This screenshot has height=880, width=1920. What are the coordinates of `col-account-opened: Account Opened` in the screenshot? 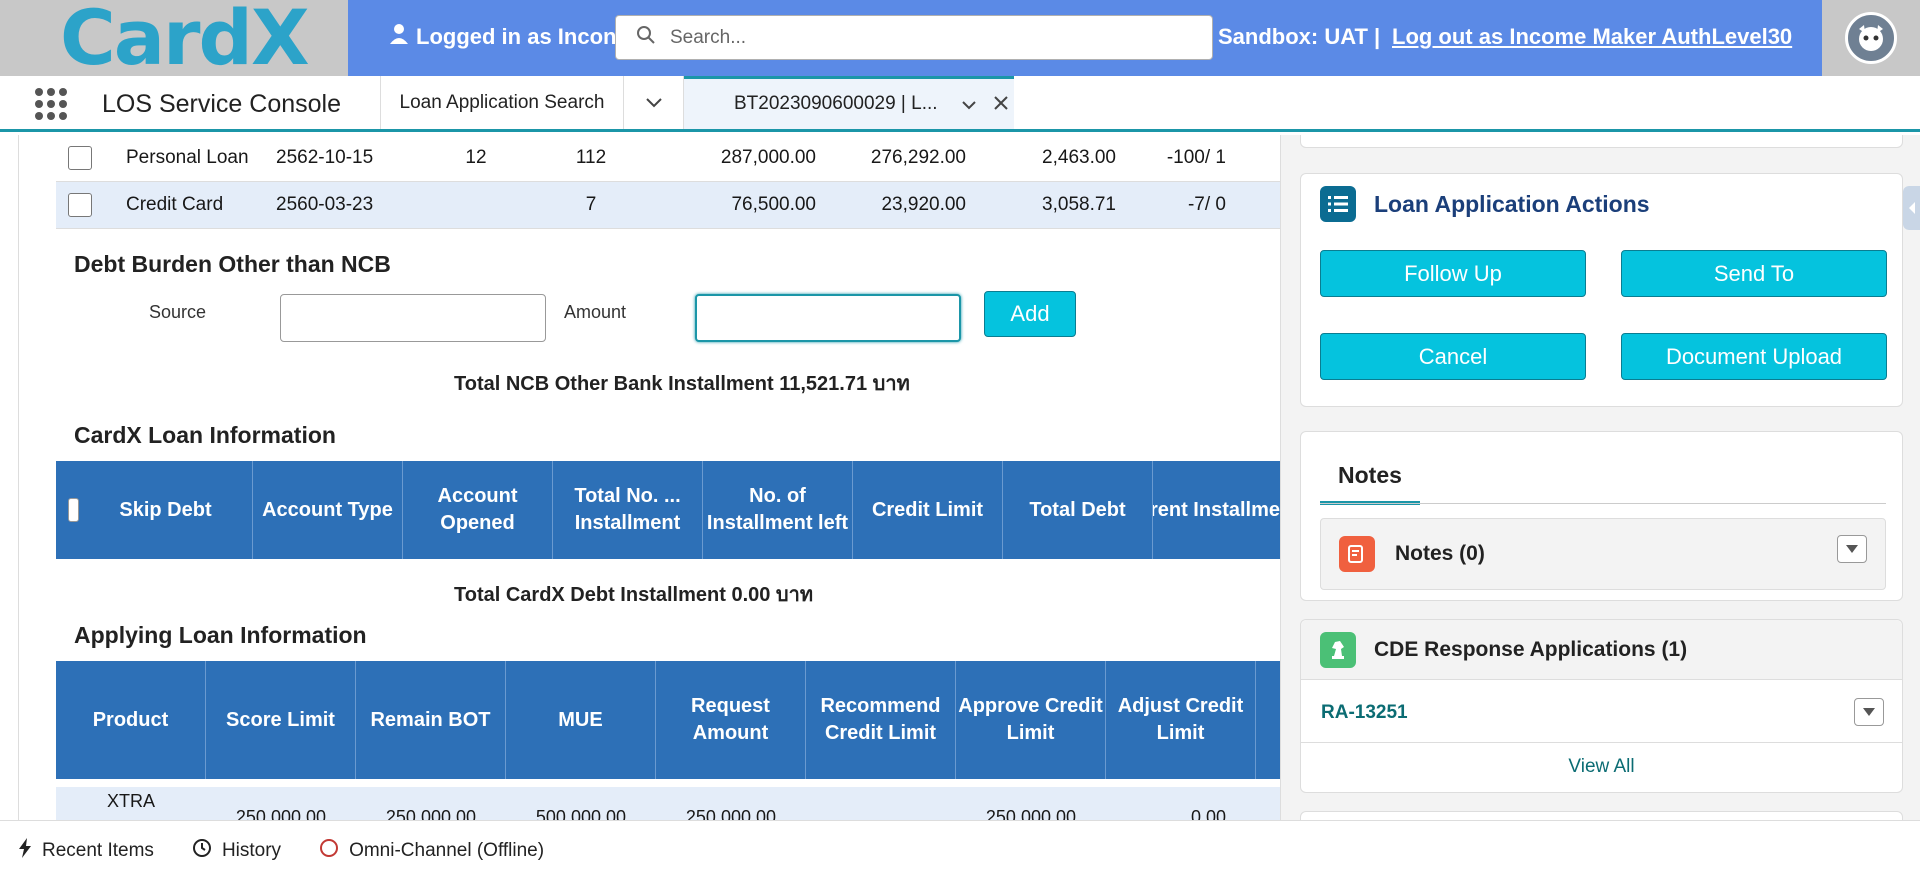 It's located at (478, 510).